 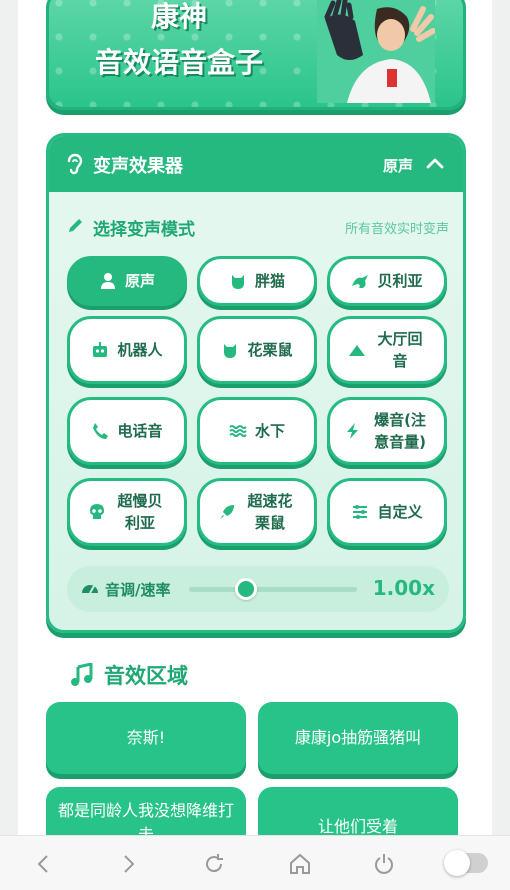 What do you see at coordinates (360, 281) in the screenshot?
I see `dragon-icon` at bounding box center [360, 281].